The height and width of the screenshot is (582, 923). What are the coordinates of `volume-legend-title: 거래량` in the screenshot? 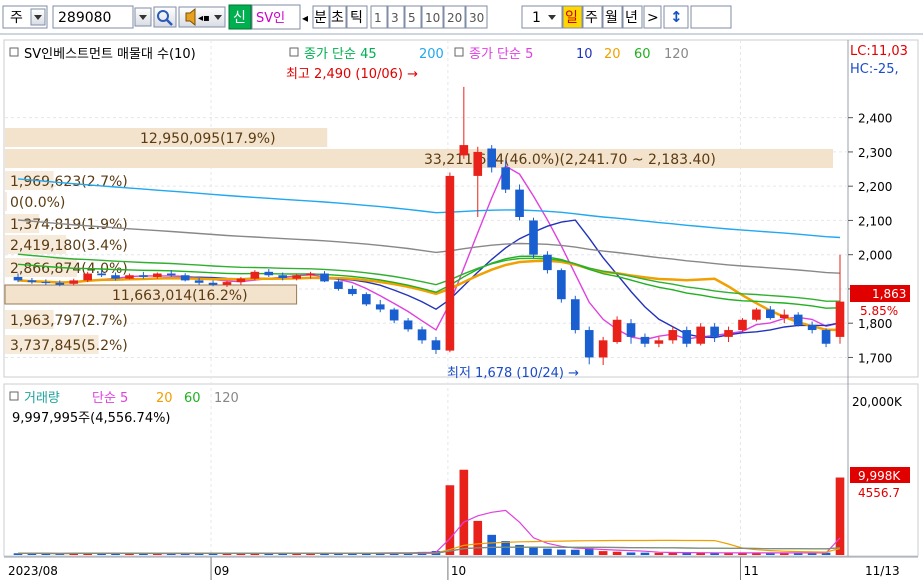 It's located at (42, 398).